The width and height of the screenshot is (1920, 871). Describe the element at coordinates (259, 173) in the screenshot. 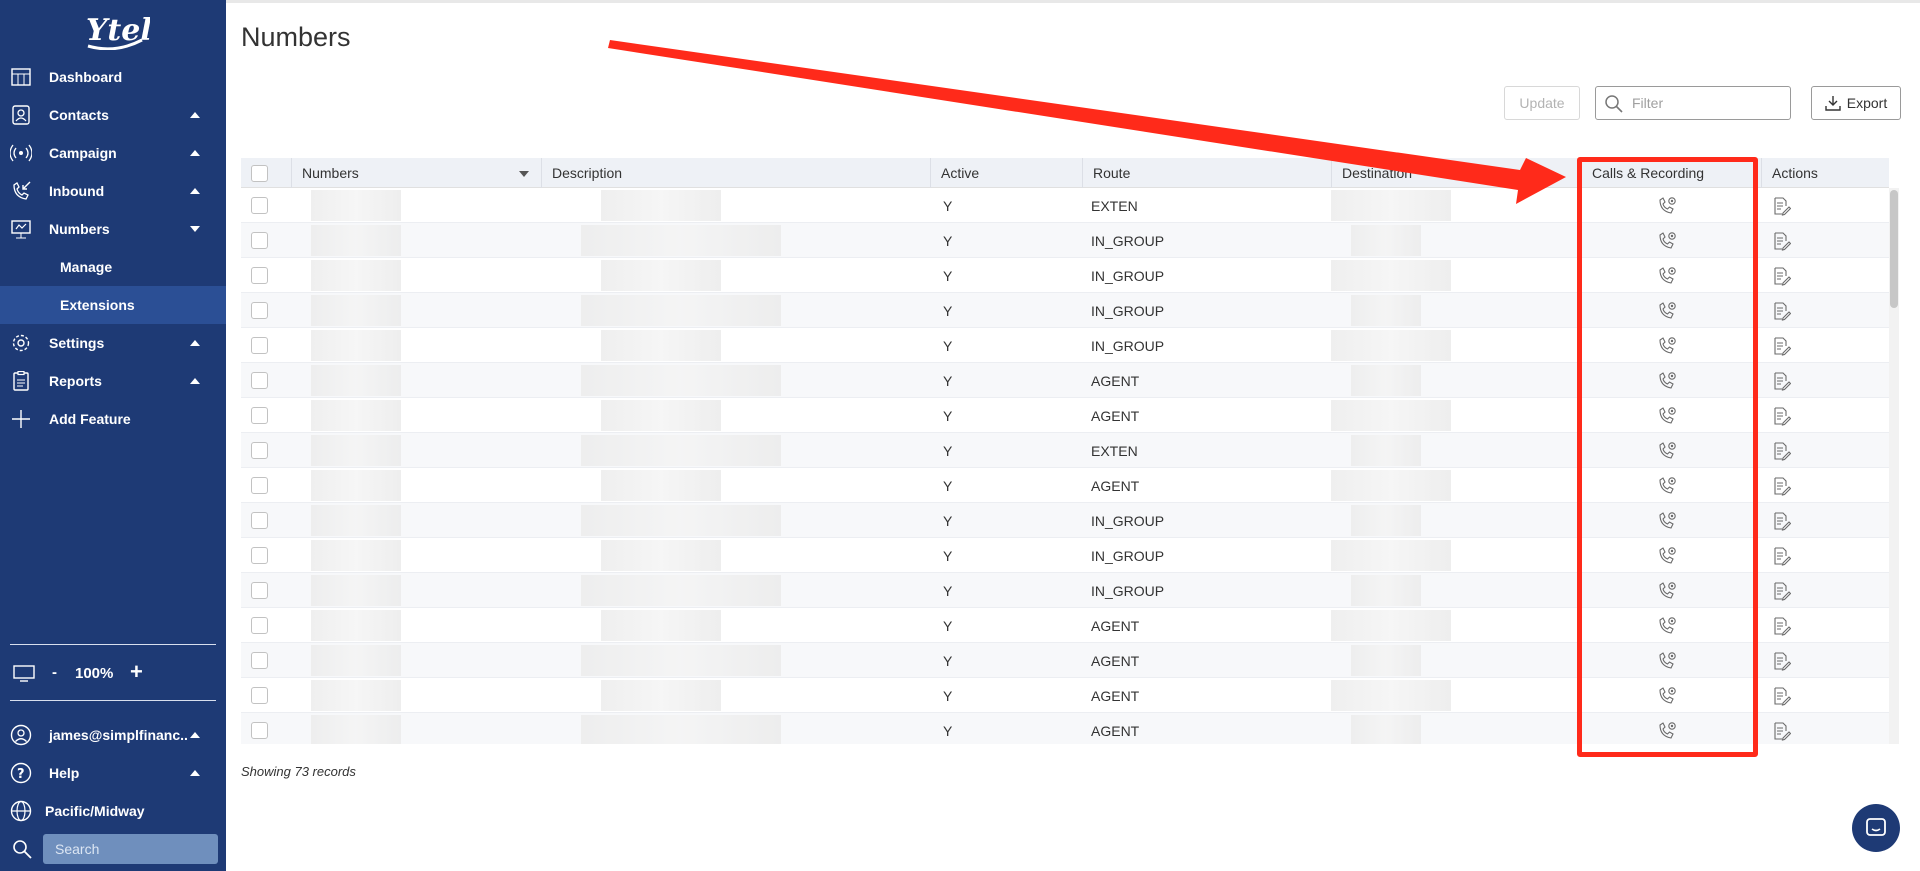

I see `select-all-checkbox` at that location.